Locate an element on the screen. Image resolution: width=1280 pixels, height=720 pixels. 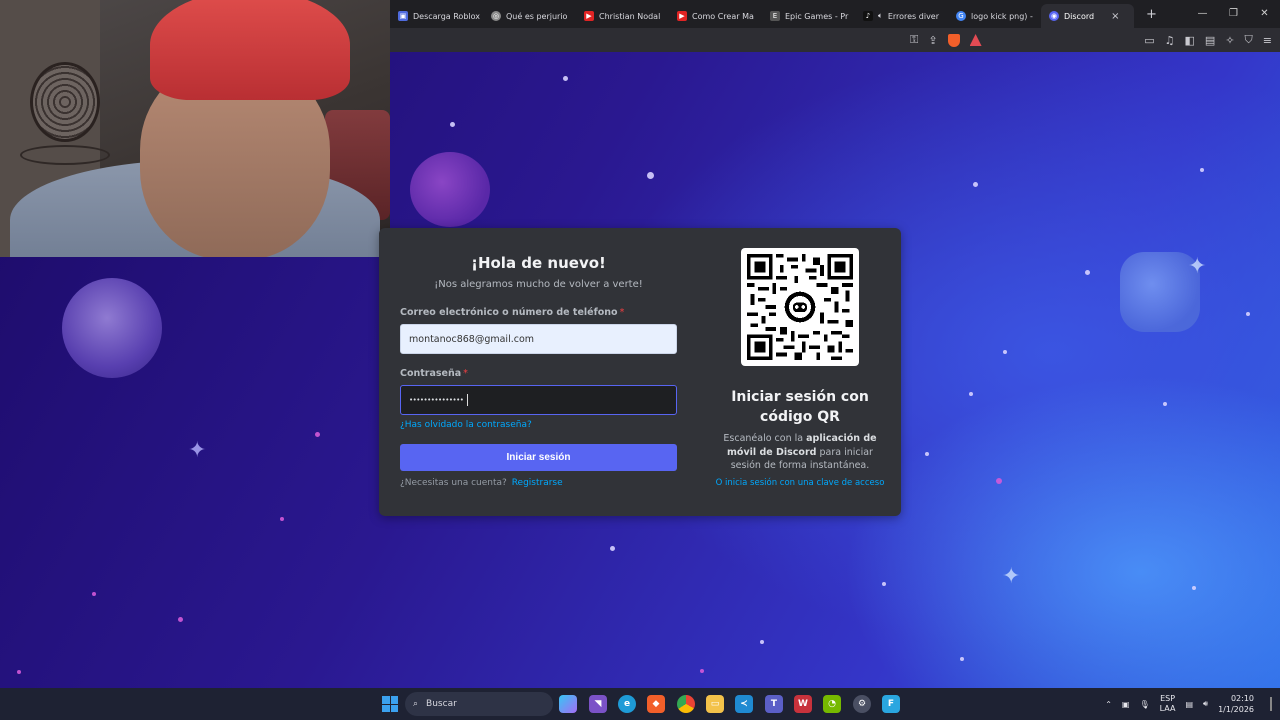
register-prompt: ¿Necesitas una cuenta? Registrarse is located at coordinates (481, 483).